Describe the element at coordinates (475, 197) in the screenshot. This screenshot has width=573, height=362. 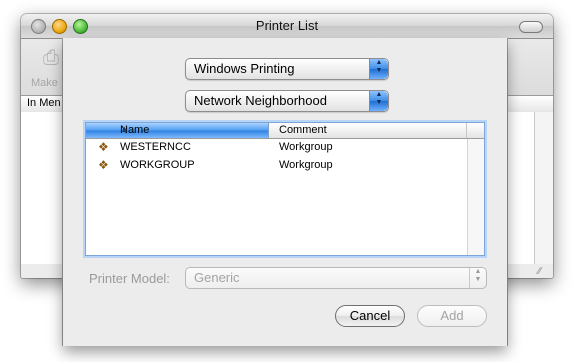
I see `table-scrollbar` at that location.